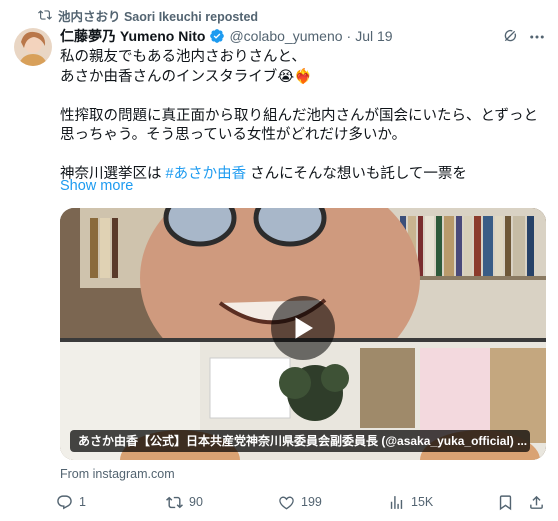  What do you see at coordinates (196, 502) in the screenshot?
I see `repost-count: 90` at bounding box center [196, 502].